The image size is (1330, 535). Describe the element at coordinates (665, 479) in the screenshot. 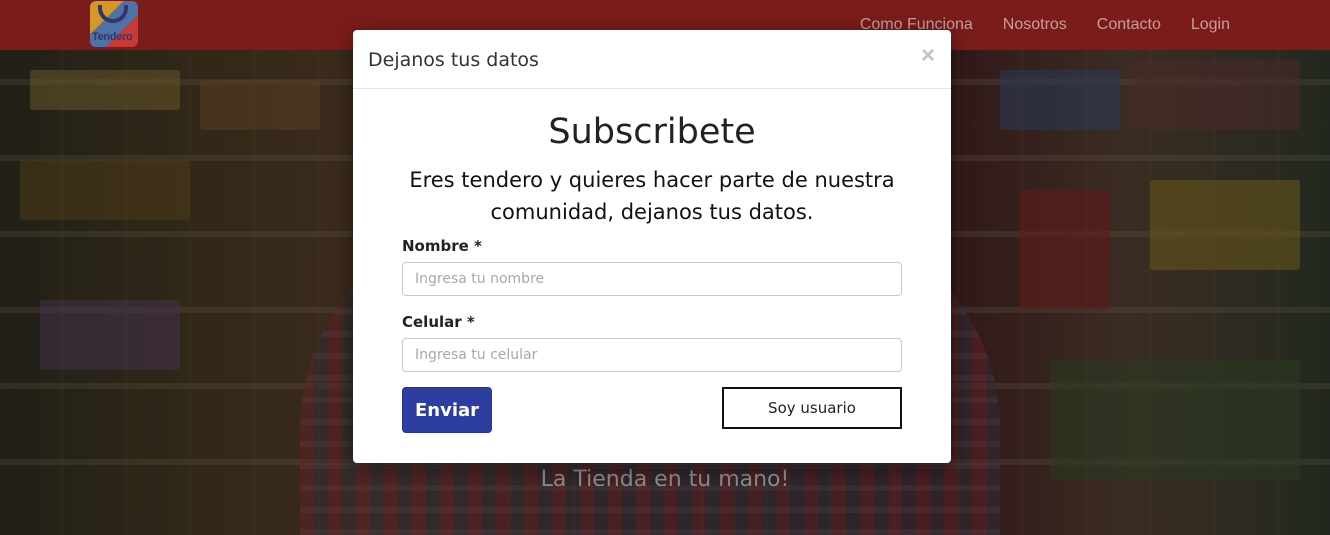

I see `hero-tagline: La Tienda en tu mano!` at that location.